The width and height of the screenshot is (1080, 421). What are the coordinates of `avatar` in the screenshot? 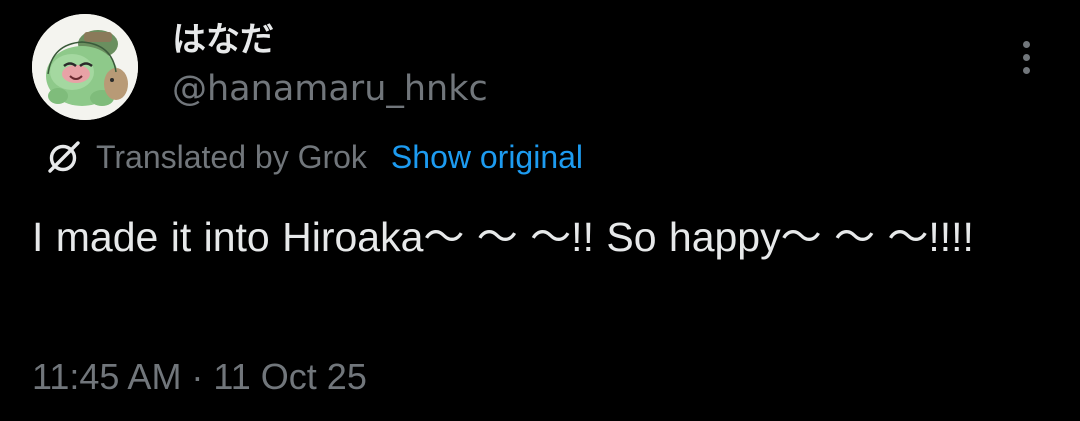 It's located at (85, 67).